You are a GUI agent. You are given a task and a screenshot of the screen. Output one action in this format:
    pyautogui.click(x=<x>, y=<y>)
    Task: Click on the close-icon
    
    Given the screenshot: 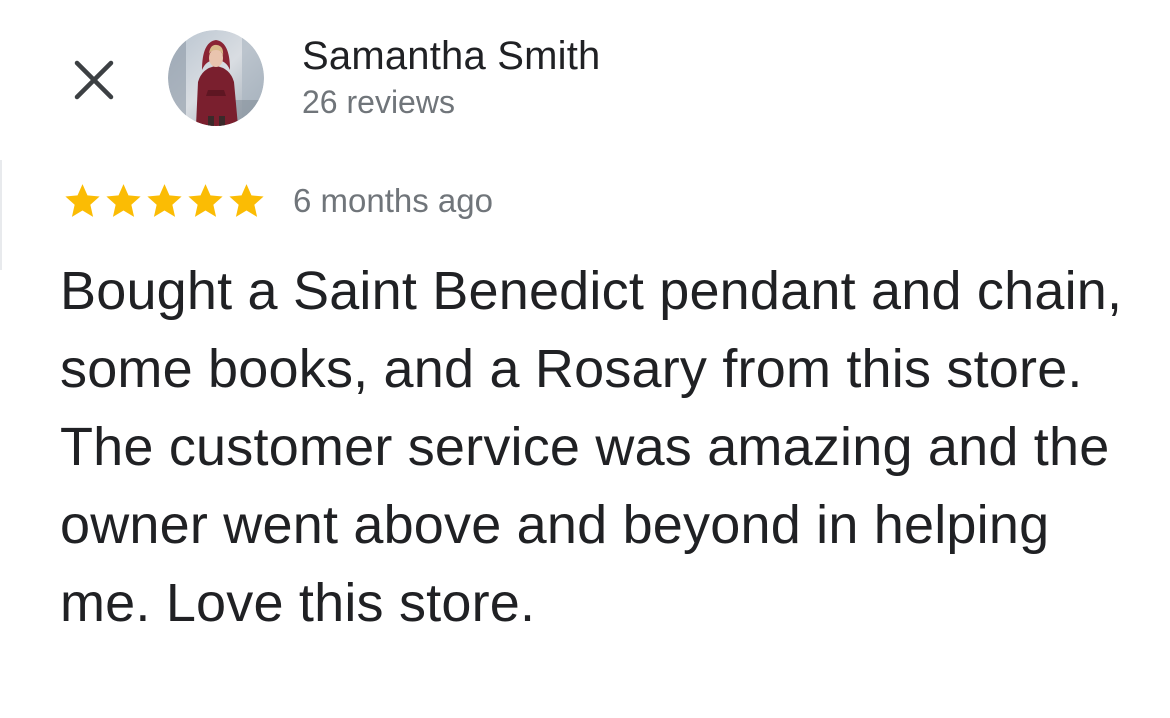 What is the action you would take?
    pyautogui.click(x=94, y=80)
    